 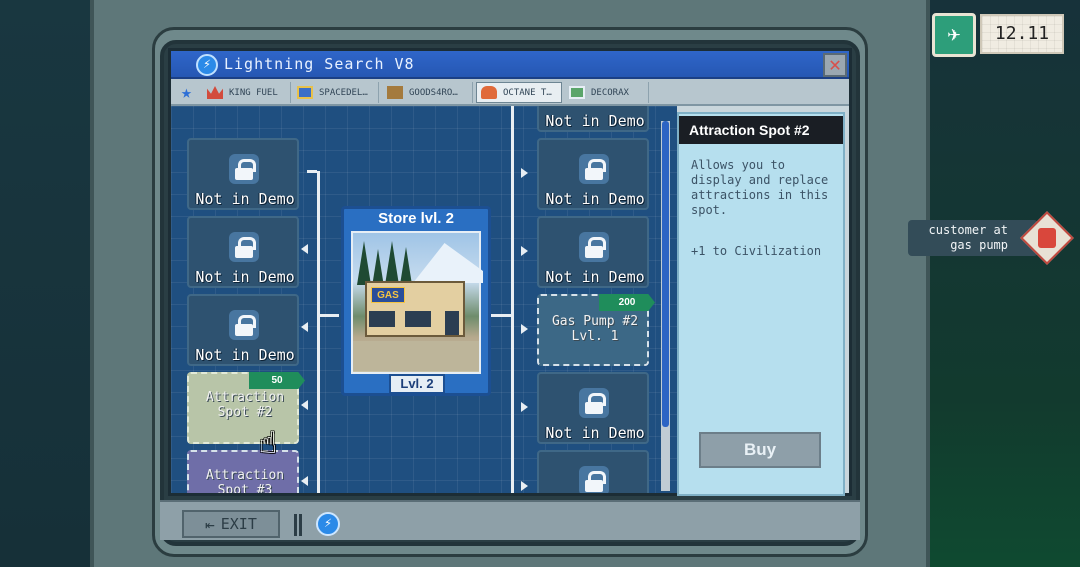 I want to click on store-image: GAS, so click(x=417, y=302).